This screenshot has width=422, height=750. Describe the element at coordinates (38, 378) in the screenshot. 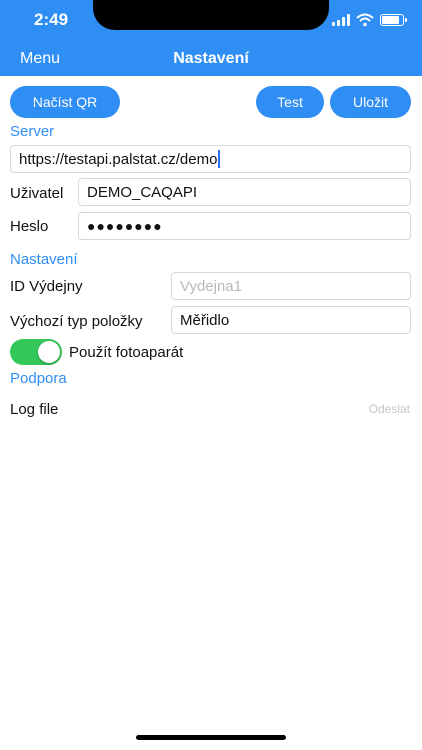

I see `support-section-title: Podpora` at that location.